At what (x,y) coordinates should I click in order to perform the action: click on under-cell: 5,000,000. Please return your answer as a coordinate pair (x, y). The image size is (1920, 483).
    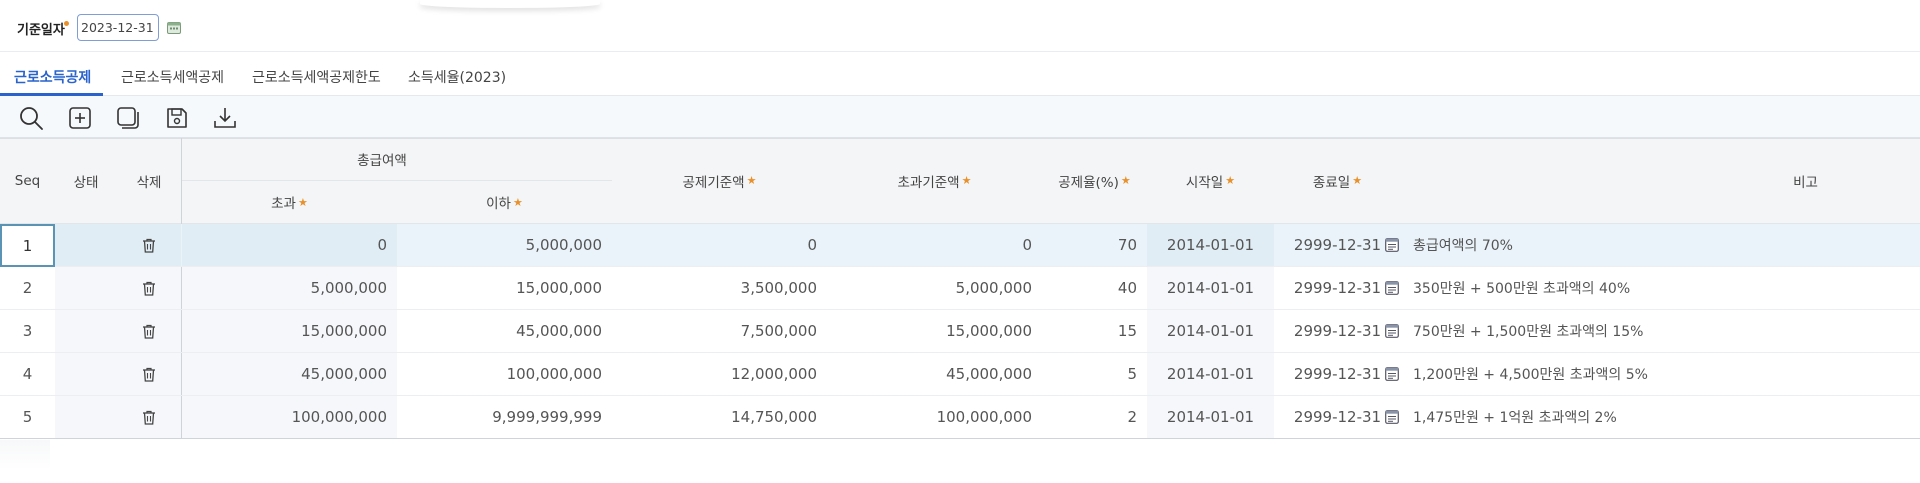
    Looking at the image, I should click on (504, 245).